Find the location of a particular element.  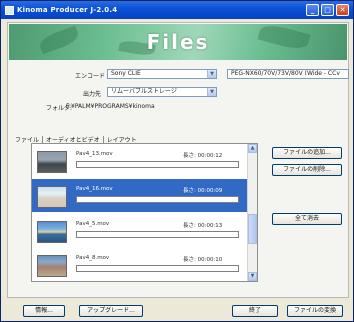

chevron-up-icon: ▲ is located at coordinates (252, 148).